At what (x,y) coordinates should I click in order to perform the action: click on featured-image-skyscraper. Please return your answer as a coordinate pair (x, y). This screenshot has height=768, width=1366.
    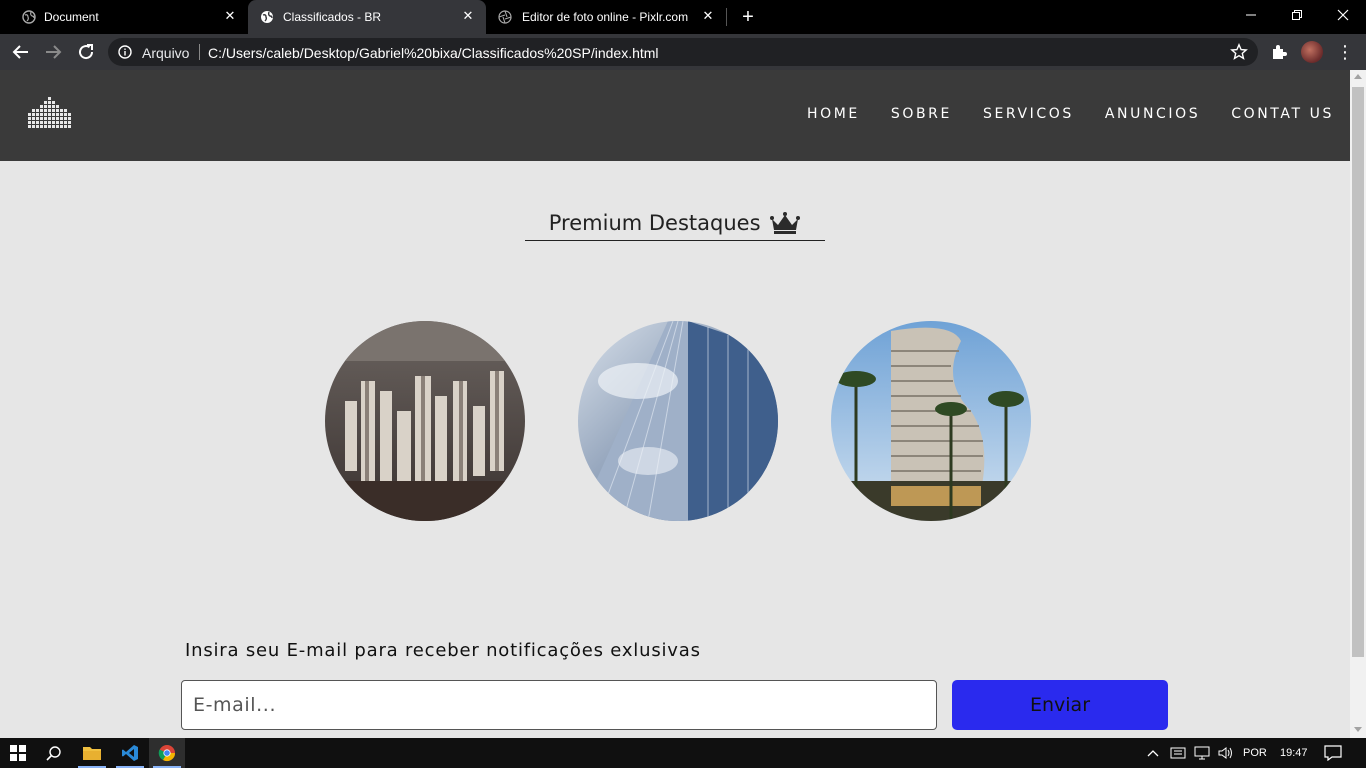
    Looking at the image, I should click on (678, 421).